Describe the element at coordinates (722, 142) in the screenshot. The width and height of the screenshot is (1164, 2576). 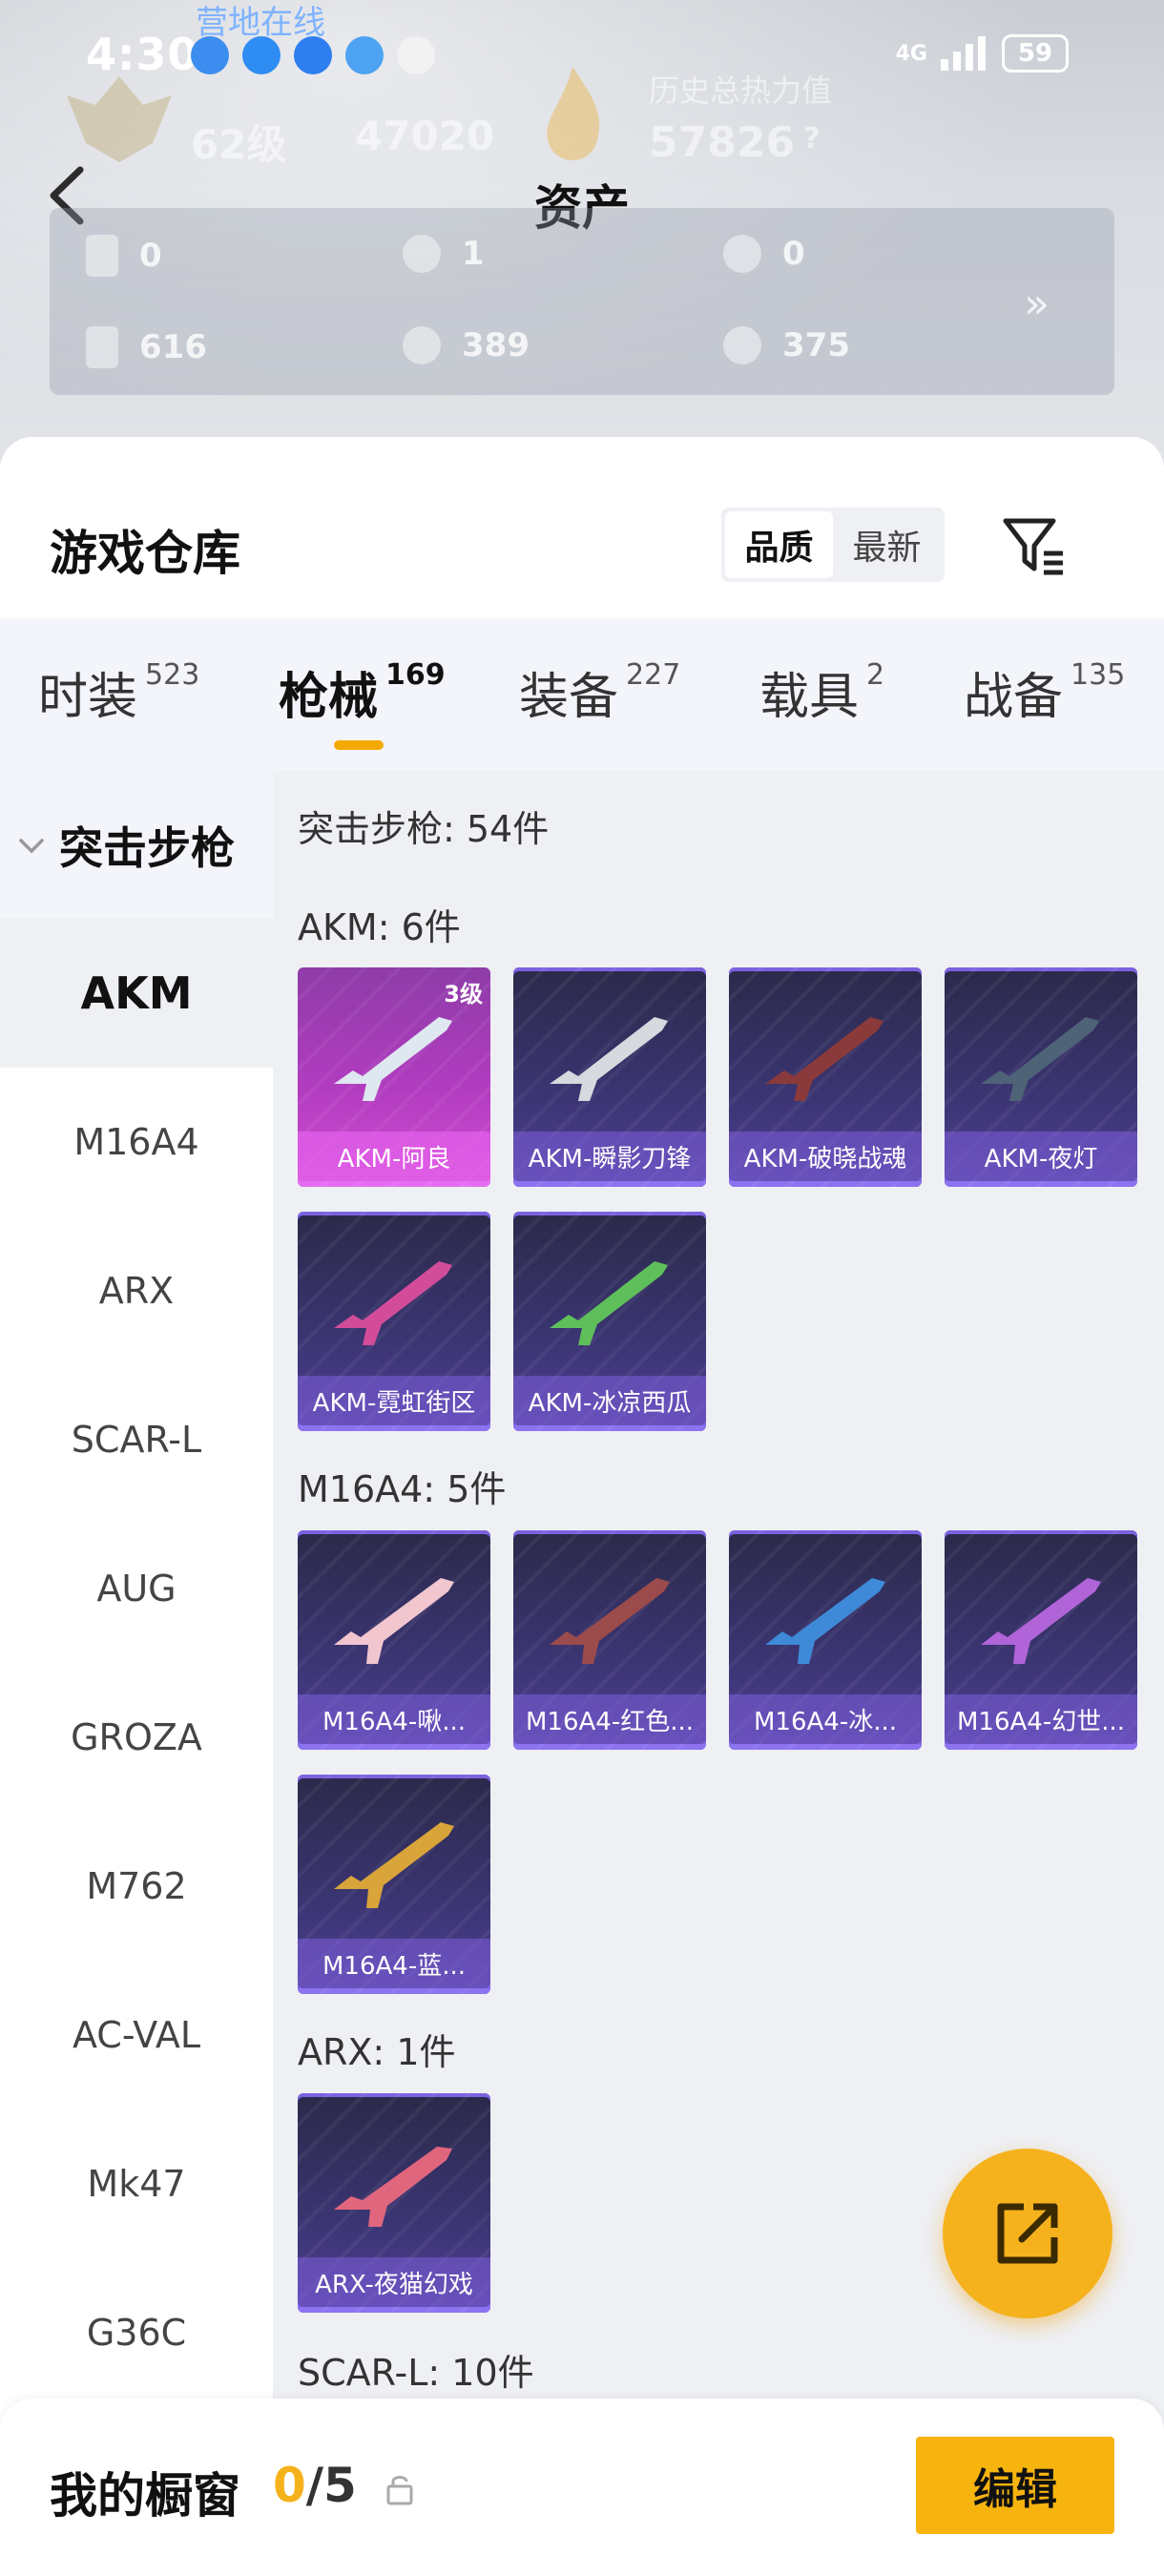
I see `heat-value: 57826` at that location.